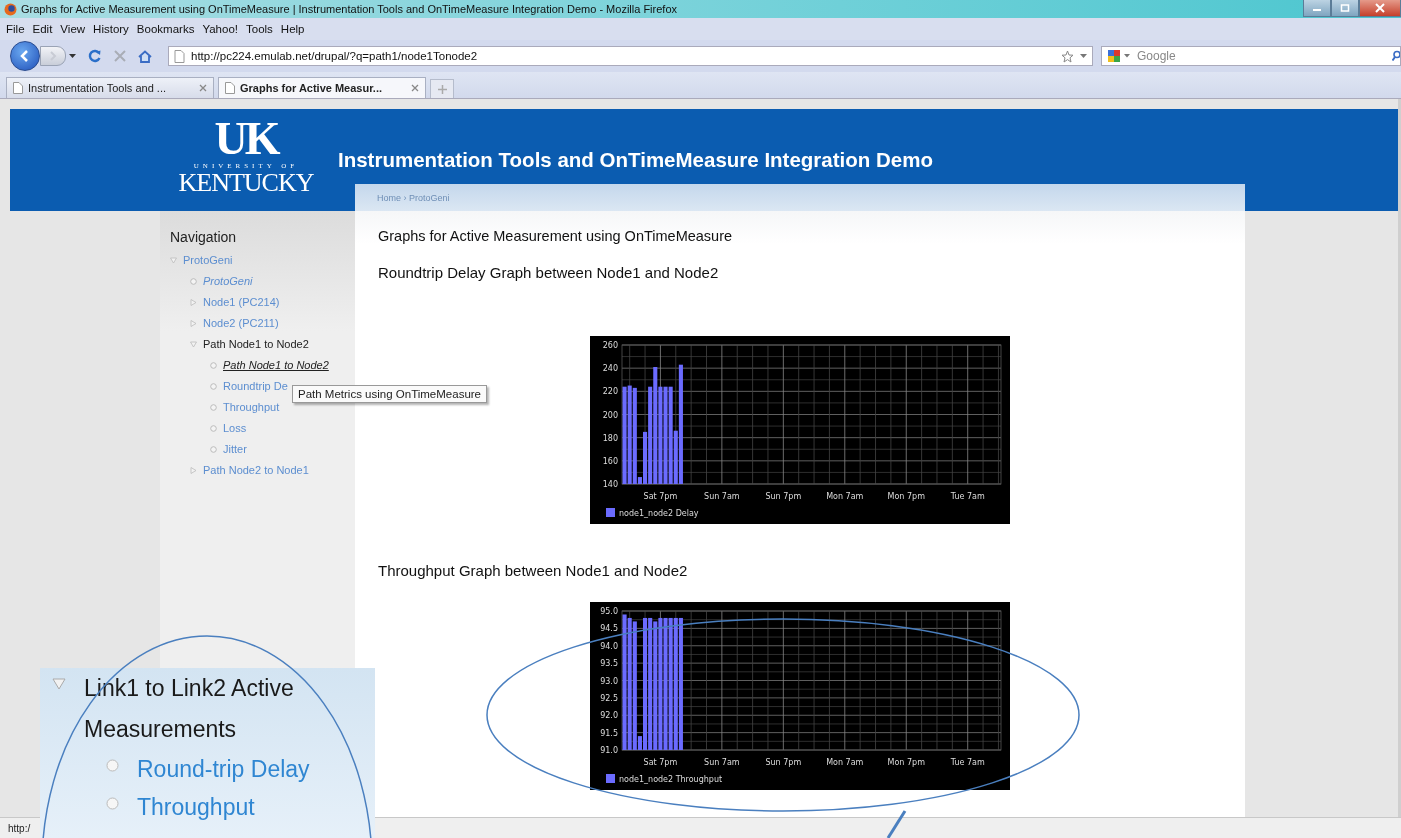 The height and width of the screenshot is (838, 1401). I want to click on axis-label: 200, so click(610, 415).